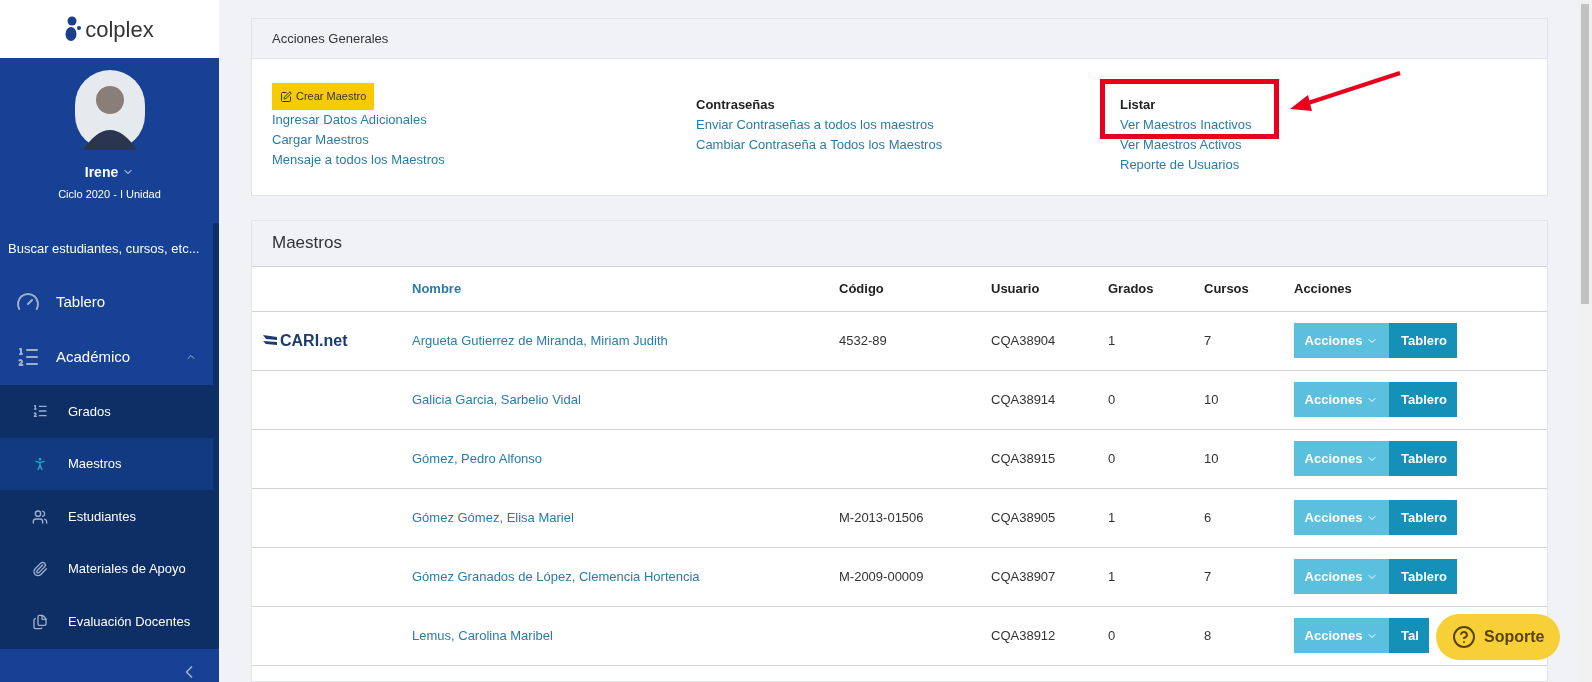 This screenshot has height=682, width=1592. What do you see at coordinates (625, 340) in the screenshot?
I see `teacher-name-link: Argueta Gutierrez de Miranda, Miriam Judith` at bounding box center [625, 340].